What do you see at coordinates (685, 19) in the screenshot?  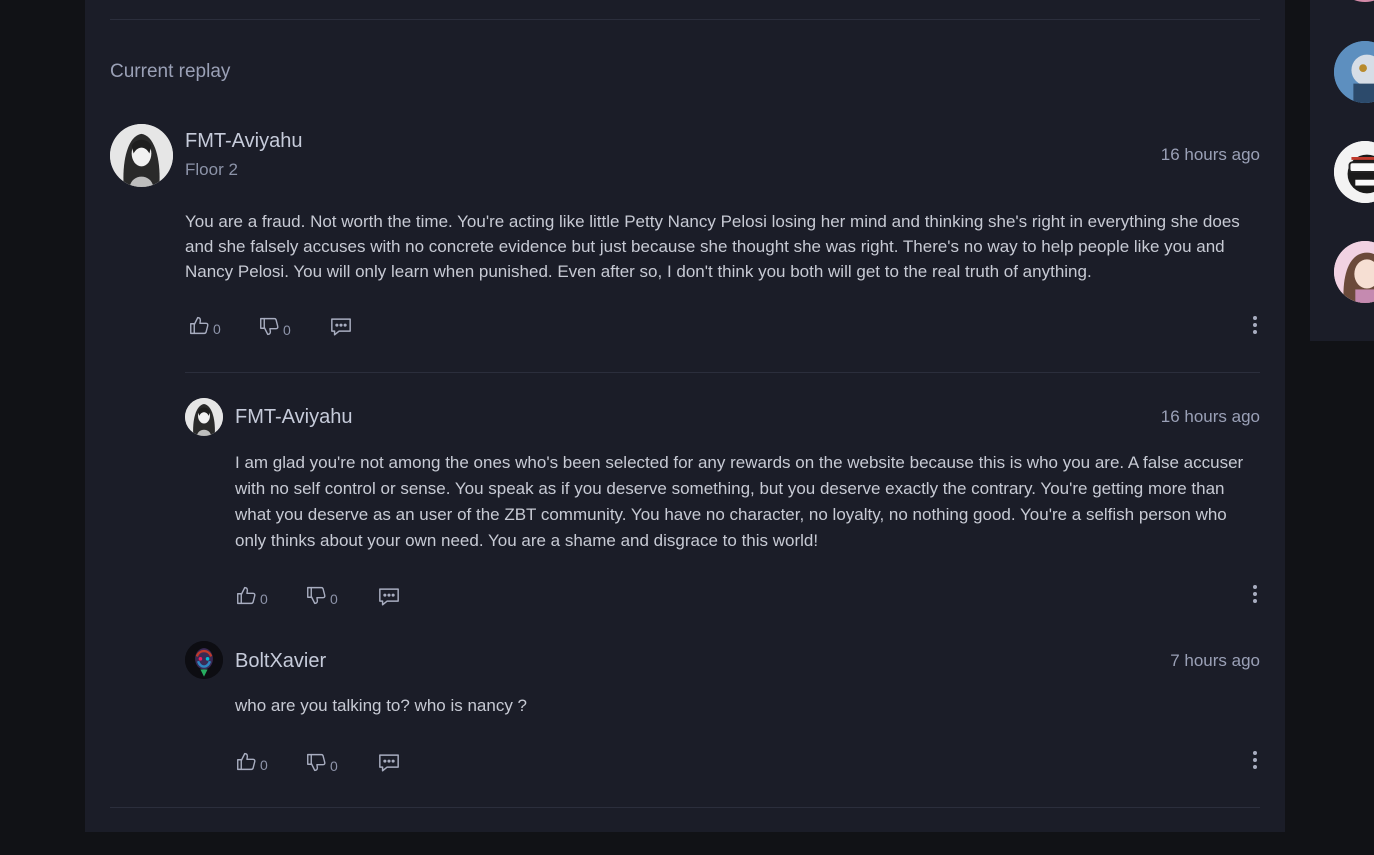 I see `top-divider` at bounding box center [685, 19].